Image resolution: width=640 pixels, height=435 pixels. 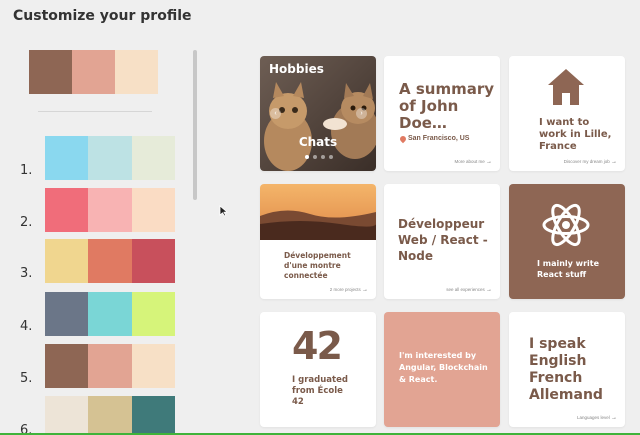 I want to click on palette-option-4: 4., so click(x=100, y=314).